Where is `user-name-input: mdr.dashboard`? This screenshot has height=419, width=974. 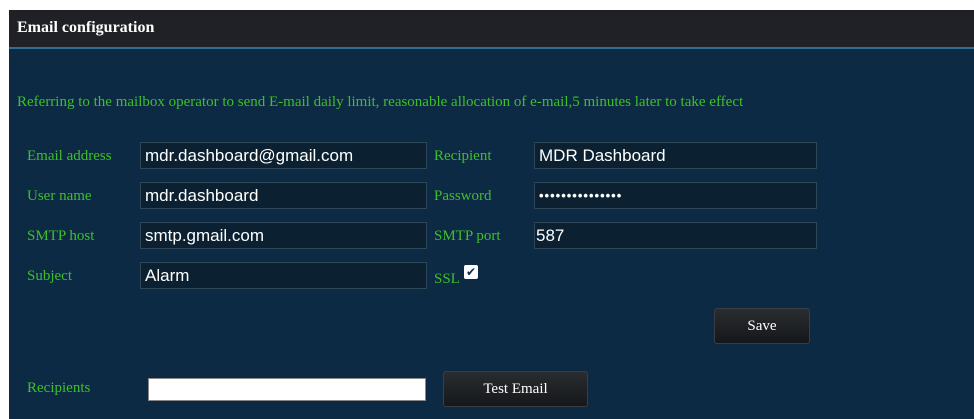
user-name-input: mdr.dashboard is located at coordinates (283, 195).